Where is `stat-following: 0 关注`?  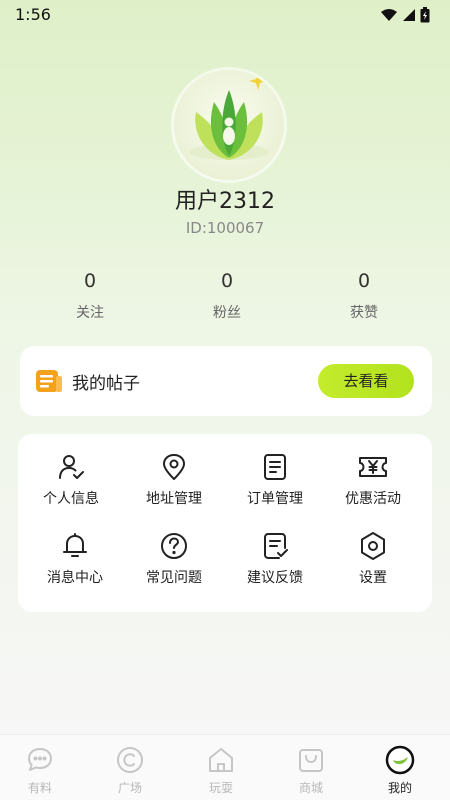 stat-following: 0 关注 is located at coordinates (90, 296).